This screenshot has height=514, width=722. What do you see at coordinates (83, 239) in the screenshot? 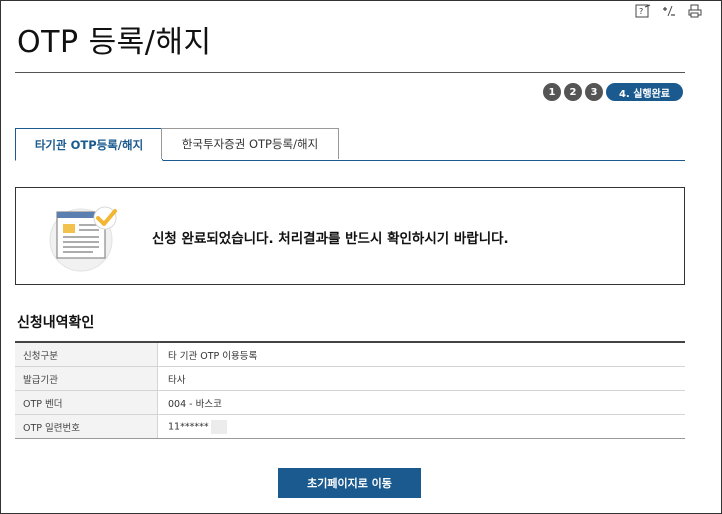
I see `document-check-icon` at bounding box center [83, 239].